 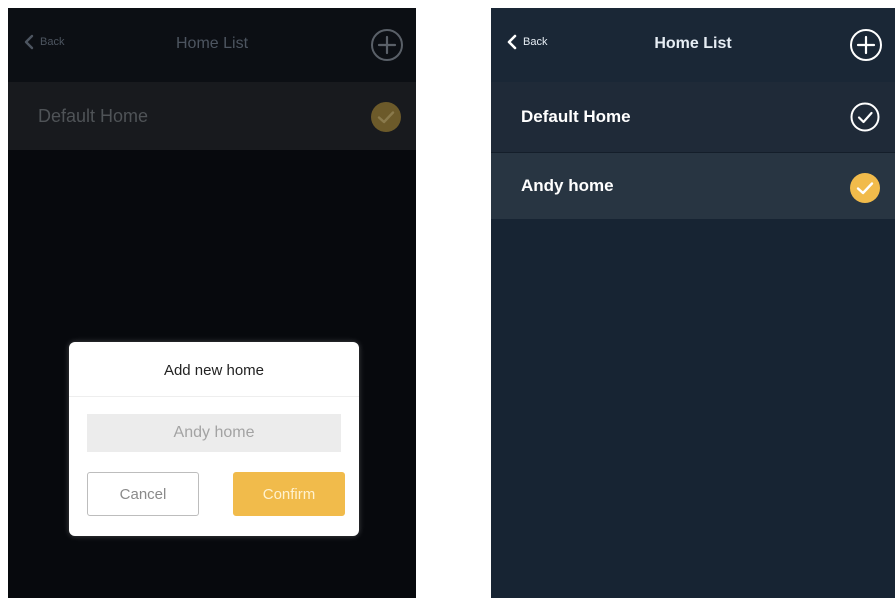 I want to click on check-unselected-icon, so click(x=865, y=117).